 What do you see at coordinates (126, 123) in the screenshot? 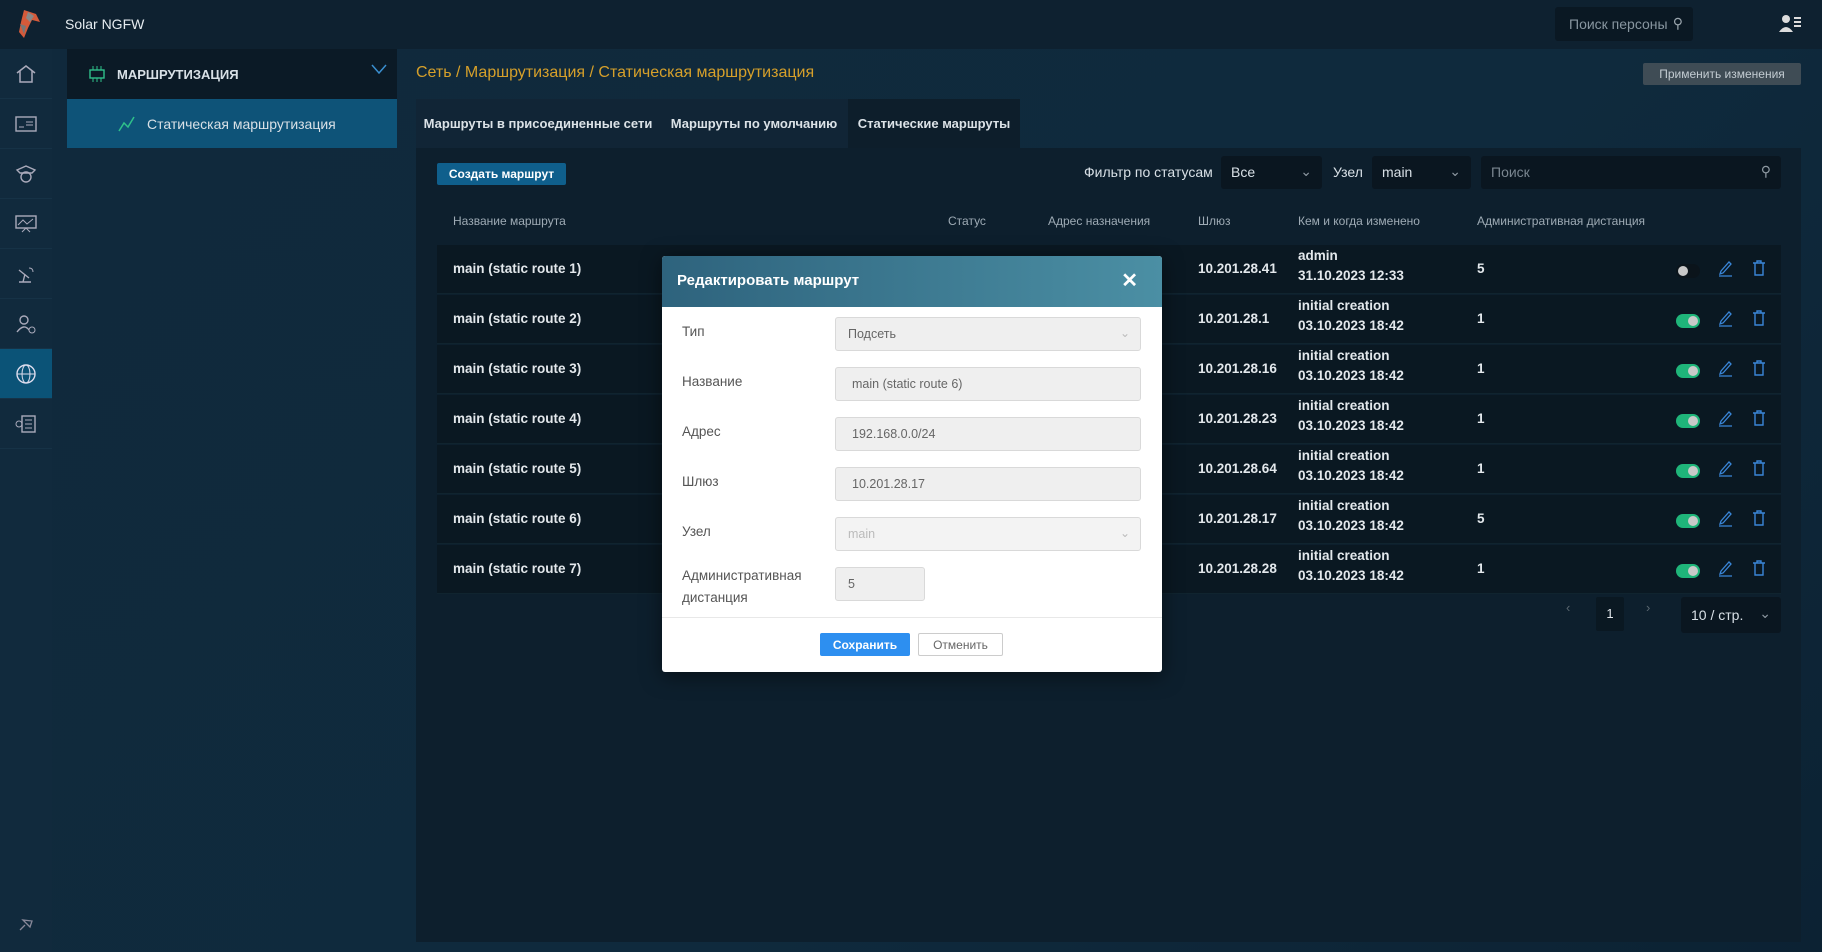
I see `chart-line-icon` at bounding box center [126, 123].